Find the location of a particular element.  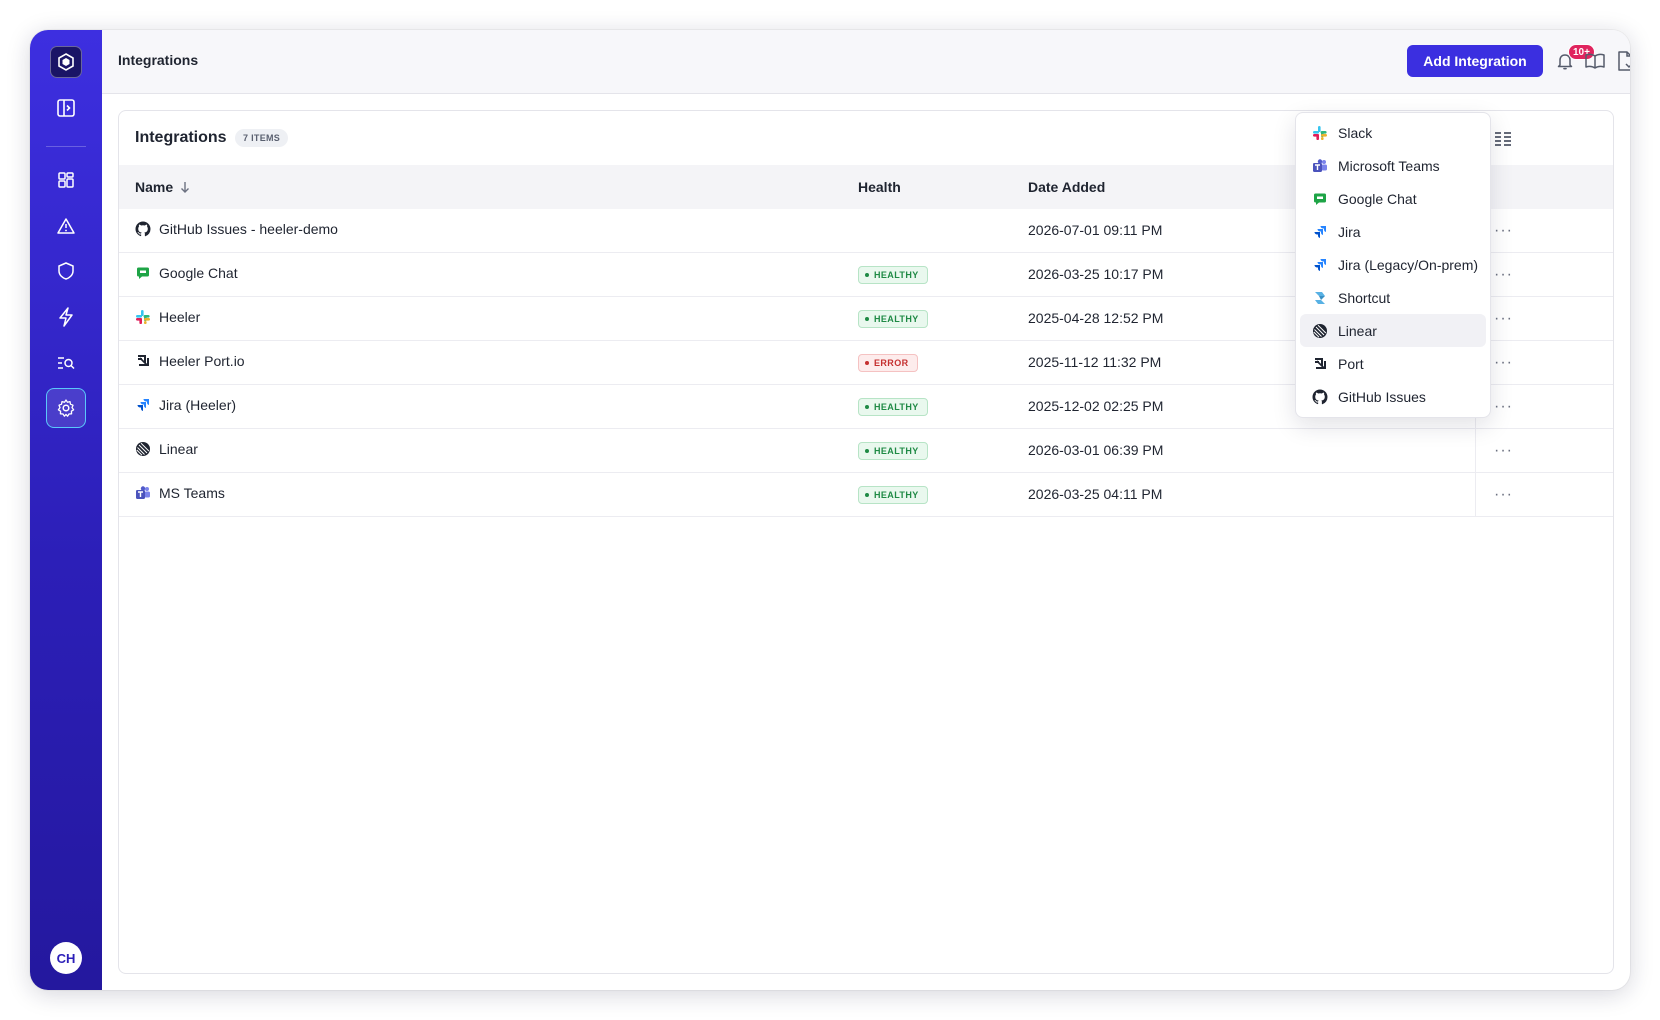

dropdown-item-label: GitHub Issues is located at coordinates (1382, 396).